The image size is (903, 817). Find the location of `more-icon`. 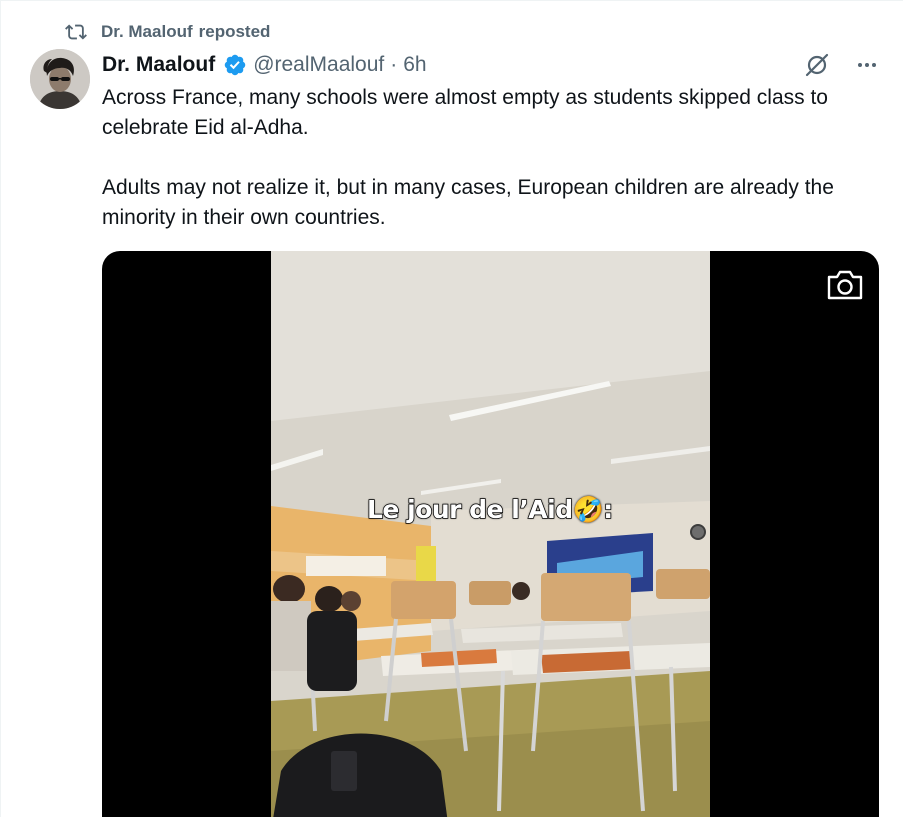

more-icon is located at coordinates (867, 65).